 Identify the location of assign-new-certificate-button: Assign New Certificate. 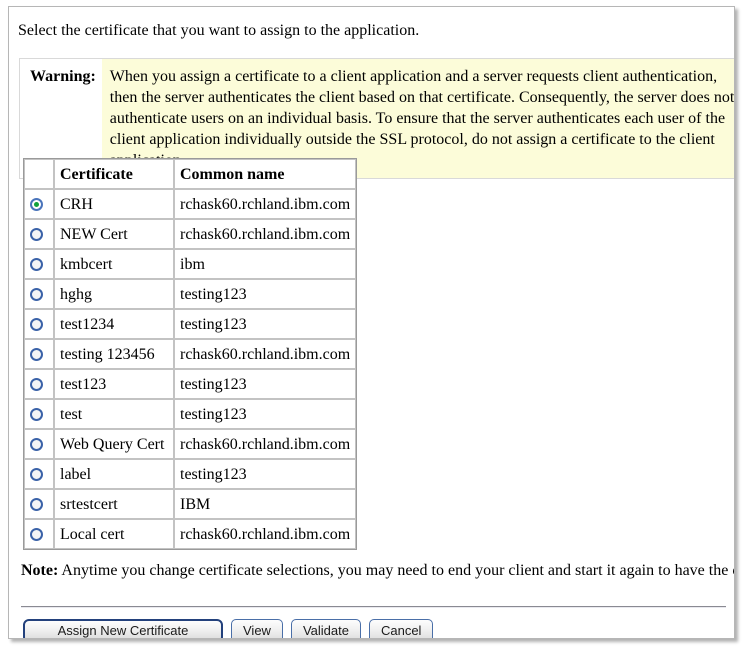
(123, 628).